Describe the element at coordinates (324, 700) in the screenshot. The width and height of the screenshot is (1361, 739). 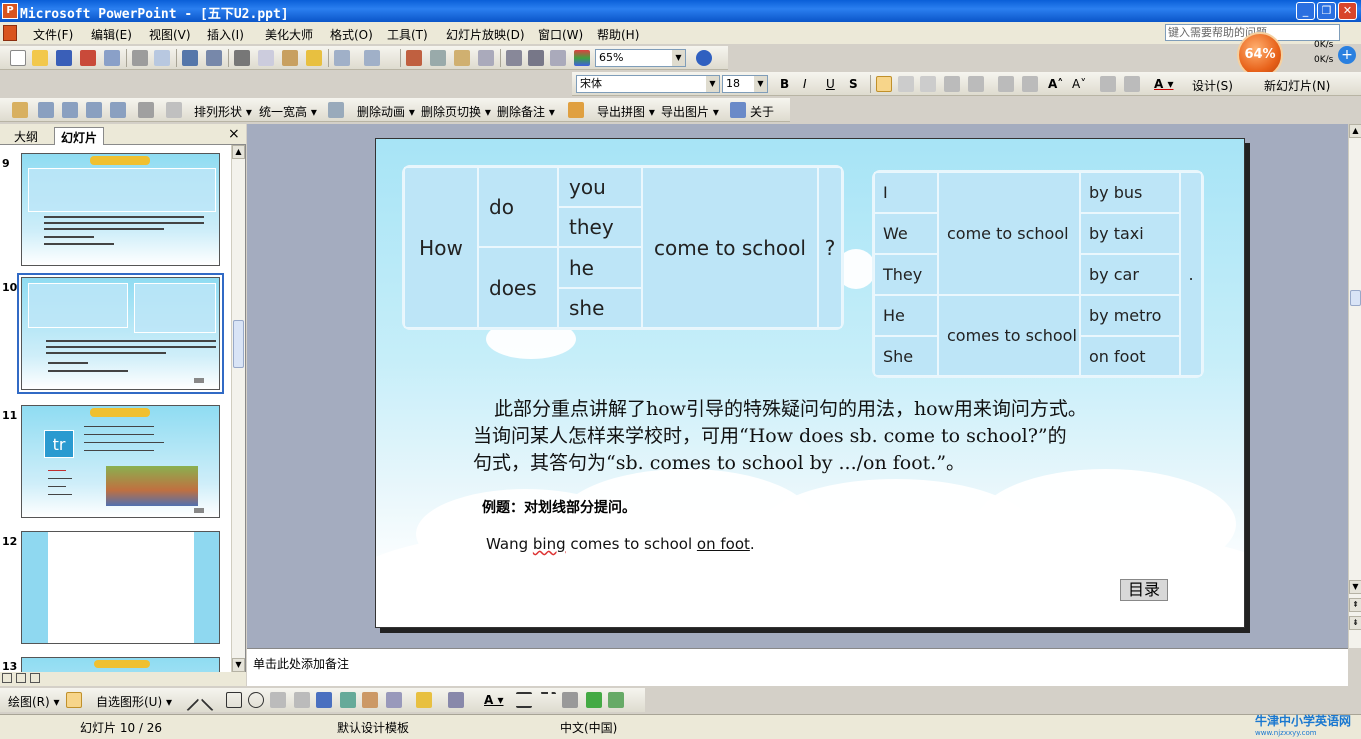
I see `wordart-icon` at that location.